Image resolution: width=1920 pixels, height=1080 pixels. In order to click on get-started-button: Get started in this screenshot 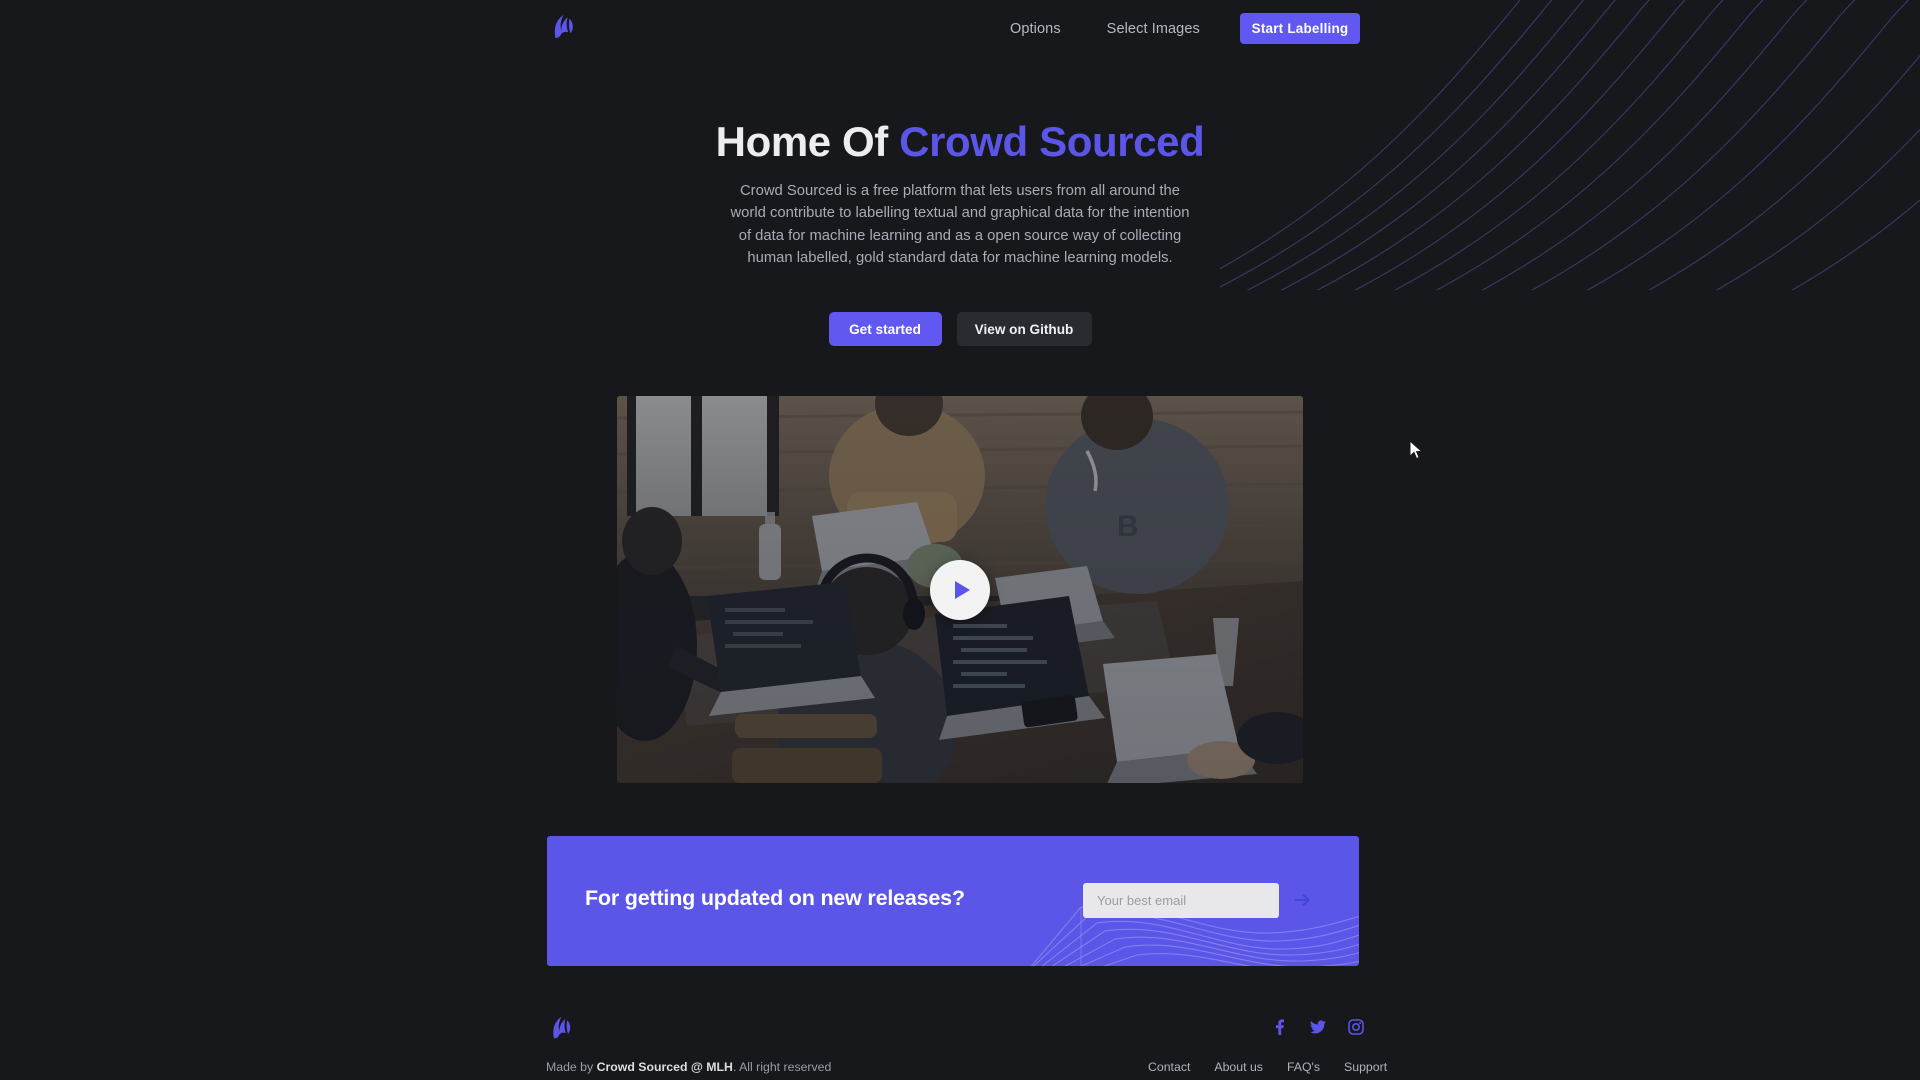, I will do `click(885, 329)`.